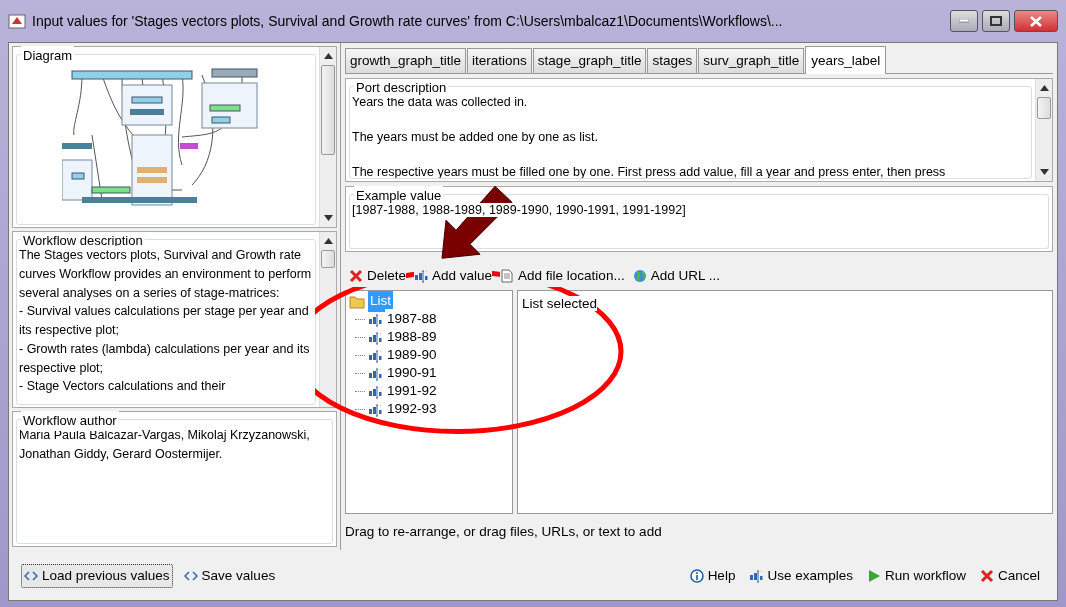 Image resolution: width=1066 pixels, height=607 pixels. I want to click on hint-text: Drag to re-arrange, or drag files, URLs, or text to add, so click(503, 531).